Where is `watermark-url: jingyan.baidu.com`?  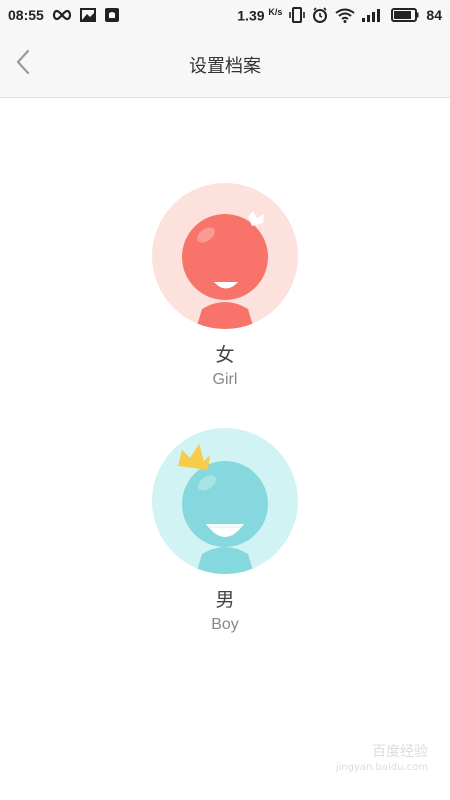
watermark-url: jingyan.baidu.com is located at coordinates (381, 767).